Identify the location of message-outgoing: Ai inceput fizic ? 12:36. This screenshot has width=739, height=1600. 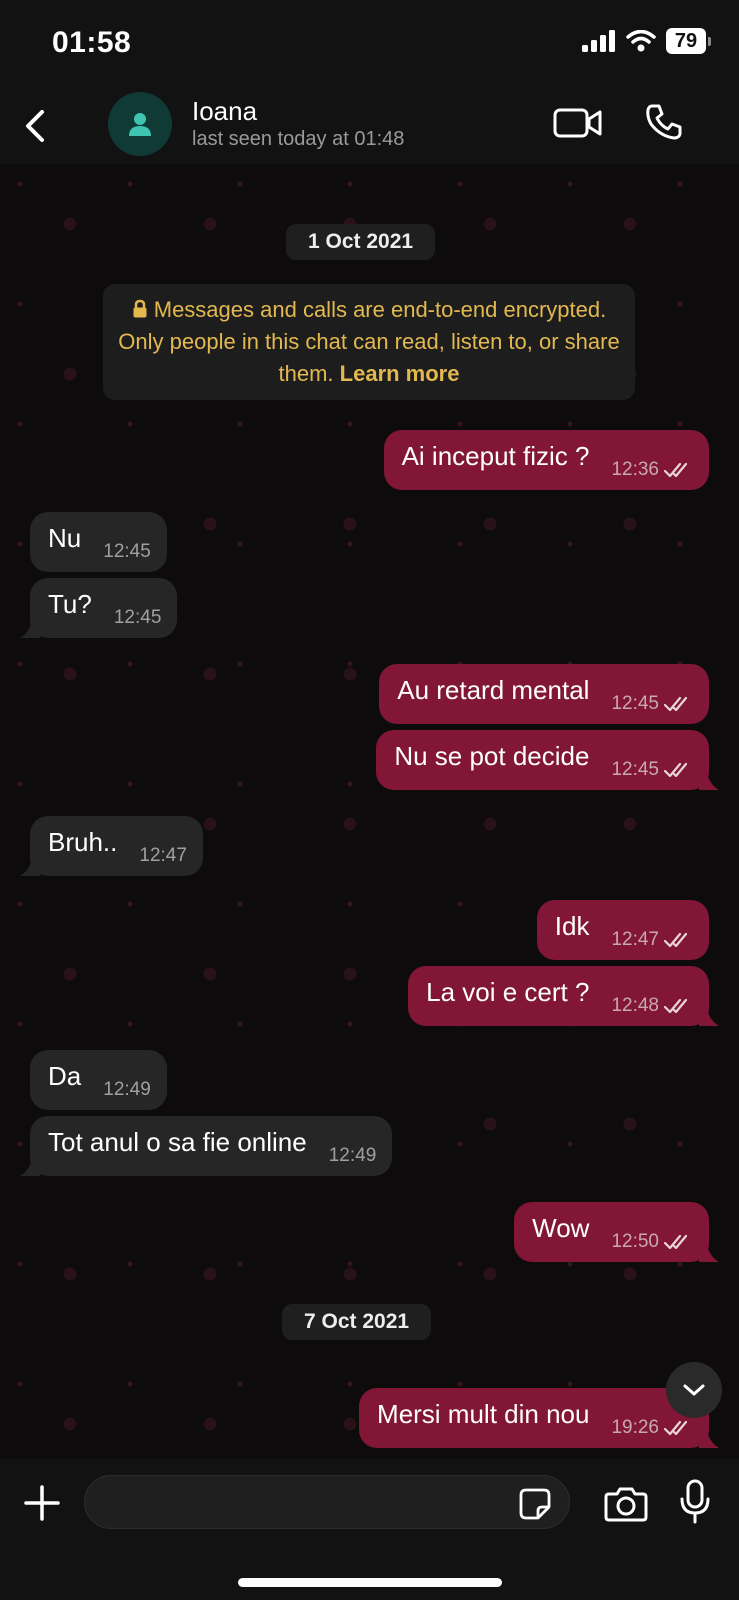
(546, 460).